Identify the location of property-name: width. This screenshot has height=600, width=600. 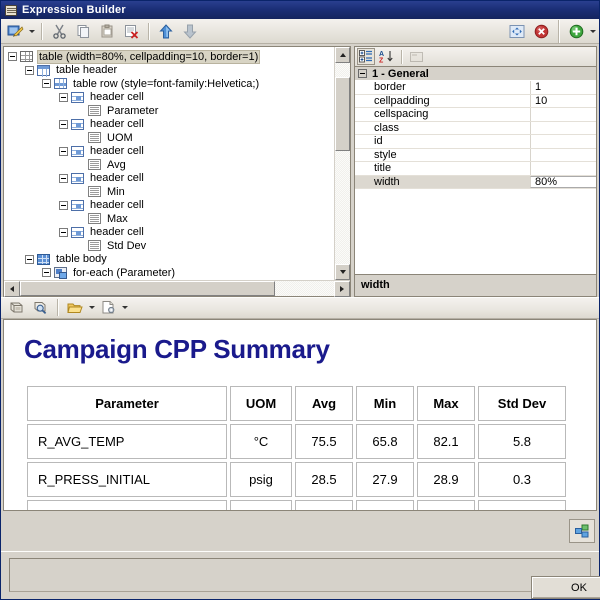
(442, 181).